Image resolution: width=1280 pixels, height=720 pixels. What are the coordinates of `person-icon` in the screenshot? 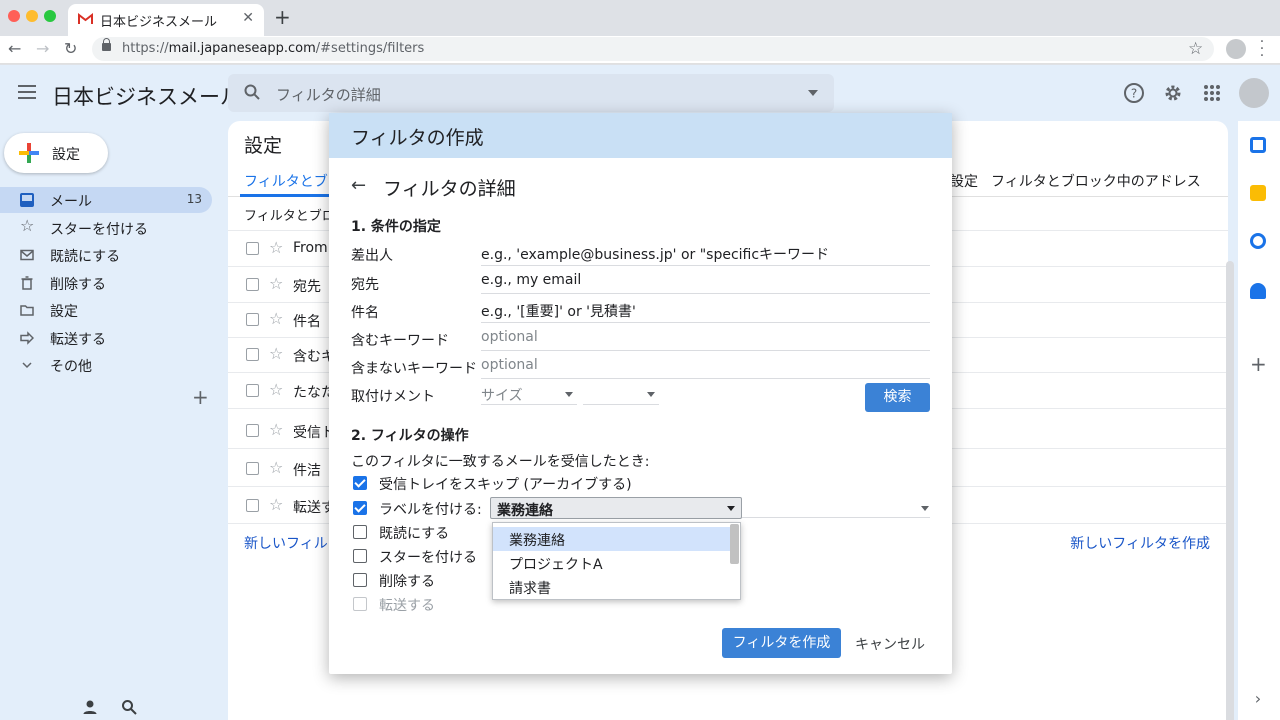 It's located at (90, 707).